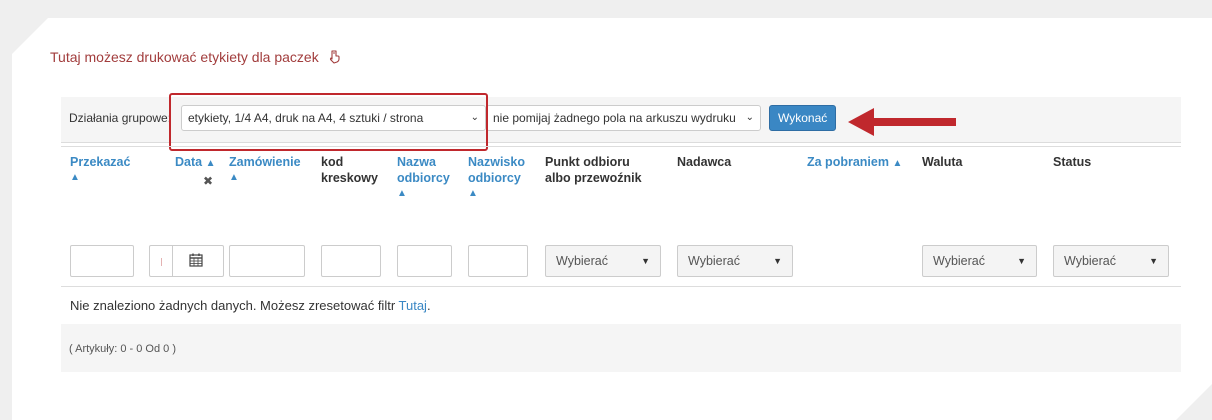 The height and width of the screenshot is (420, 1212). I want to click on column-pickup: Punkt odbioru albo przewoźnik, so click(593, 170).